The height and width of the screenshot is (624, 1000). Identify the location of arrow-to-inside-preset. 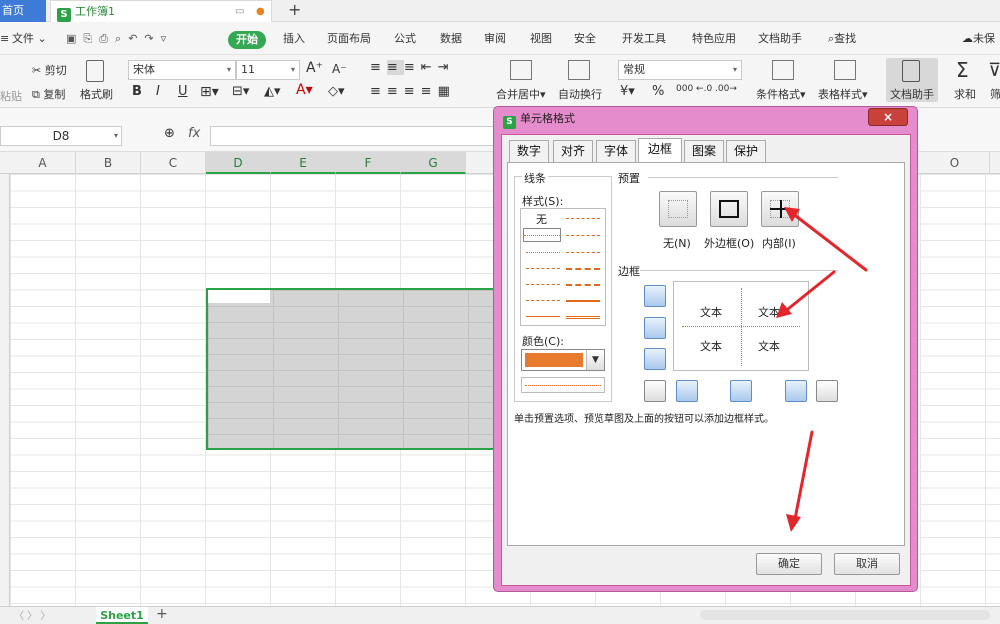
(829, 241).